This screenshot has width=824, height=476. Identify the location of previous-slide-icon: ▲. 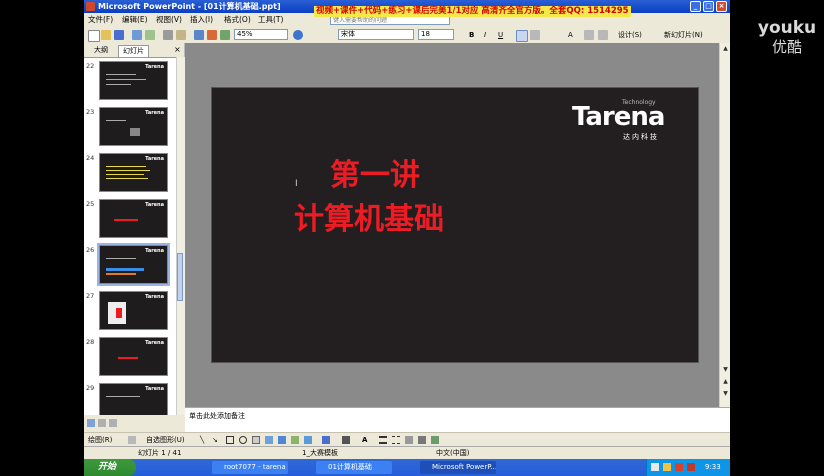
(725, 381).